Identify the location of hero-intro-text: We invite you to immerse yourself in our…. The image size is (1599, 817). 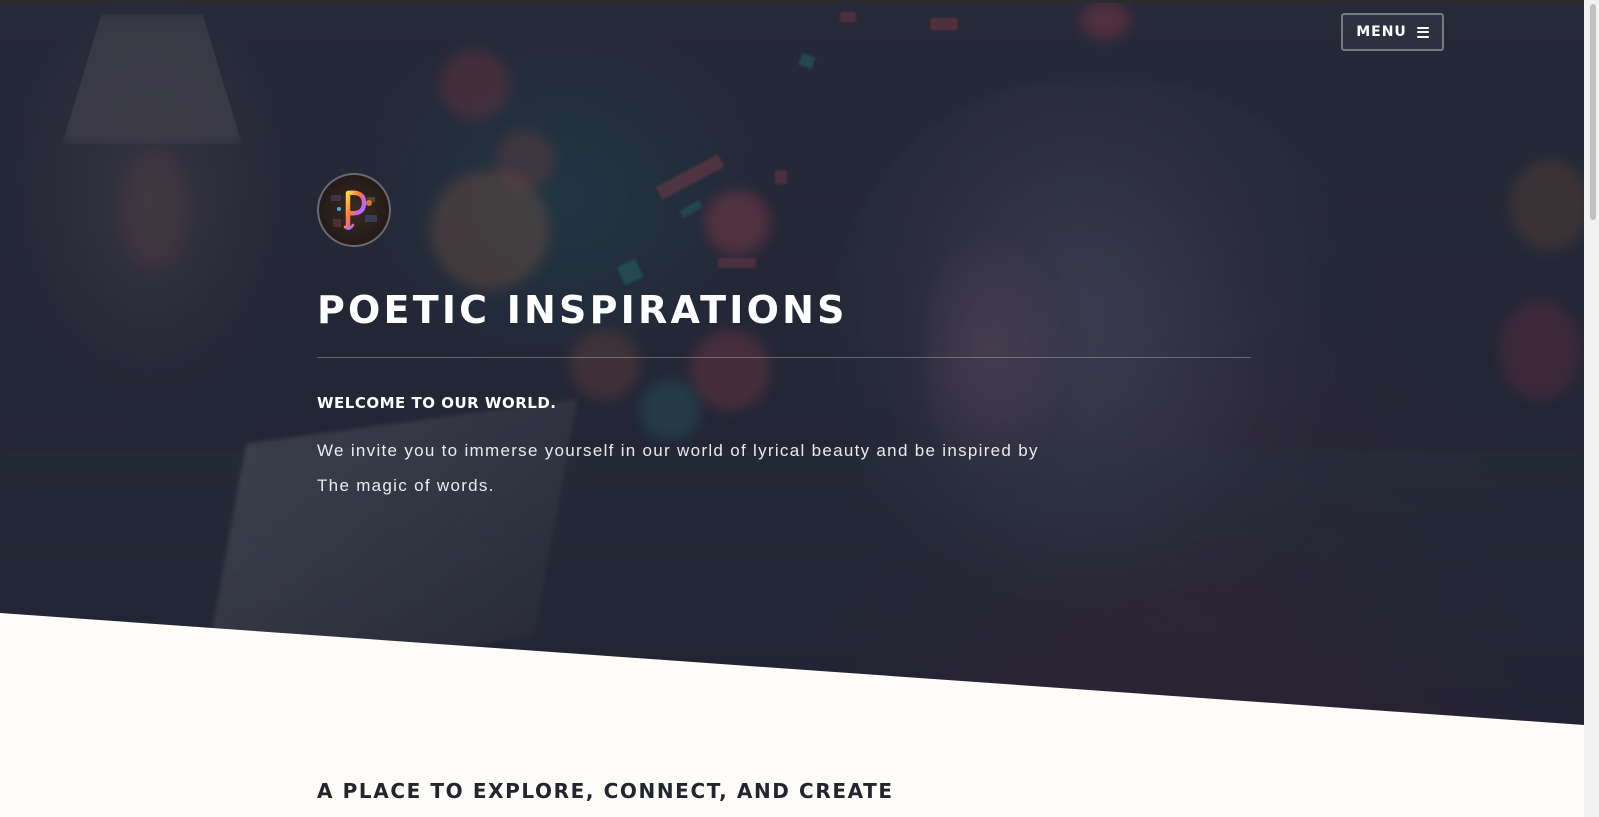
(727, 468).